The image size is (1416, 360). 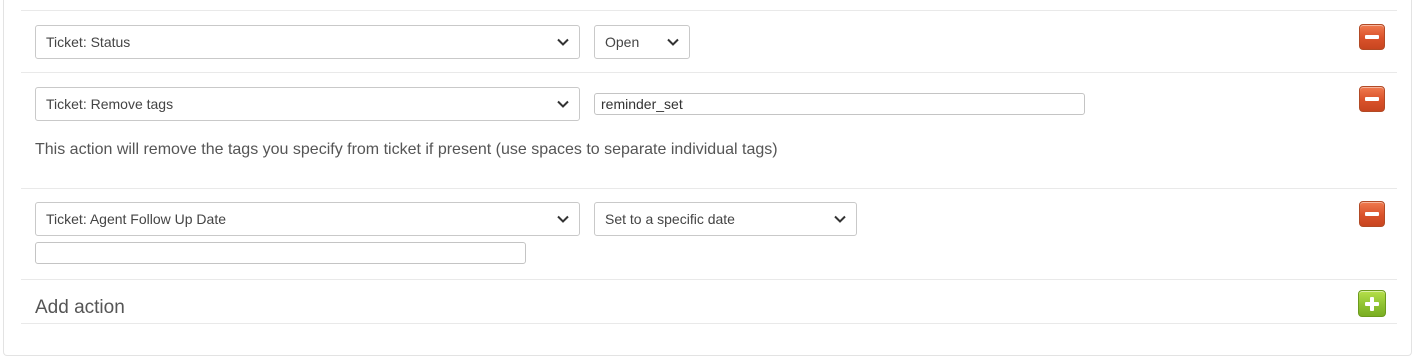 I want to click on action-3-operator-select: Set to a specific date, so click(x=725, y=219).